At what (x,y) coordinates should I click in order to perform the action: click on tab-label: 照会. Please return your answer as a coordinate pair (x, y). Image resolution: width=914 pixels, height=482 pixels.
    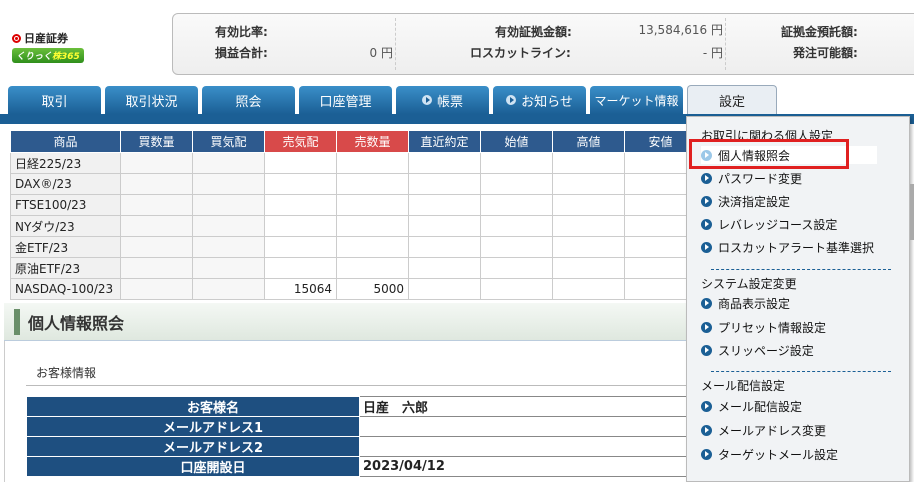
    Looking at the image, I should click on (248, 102).